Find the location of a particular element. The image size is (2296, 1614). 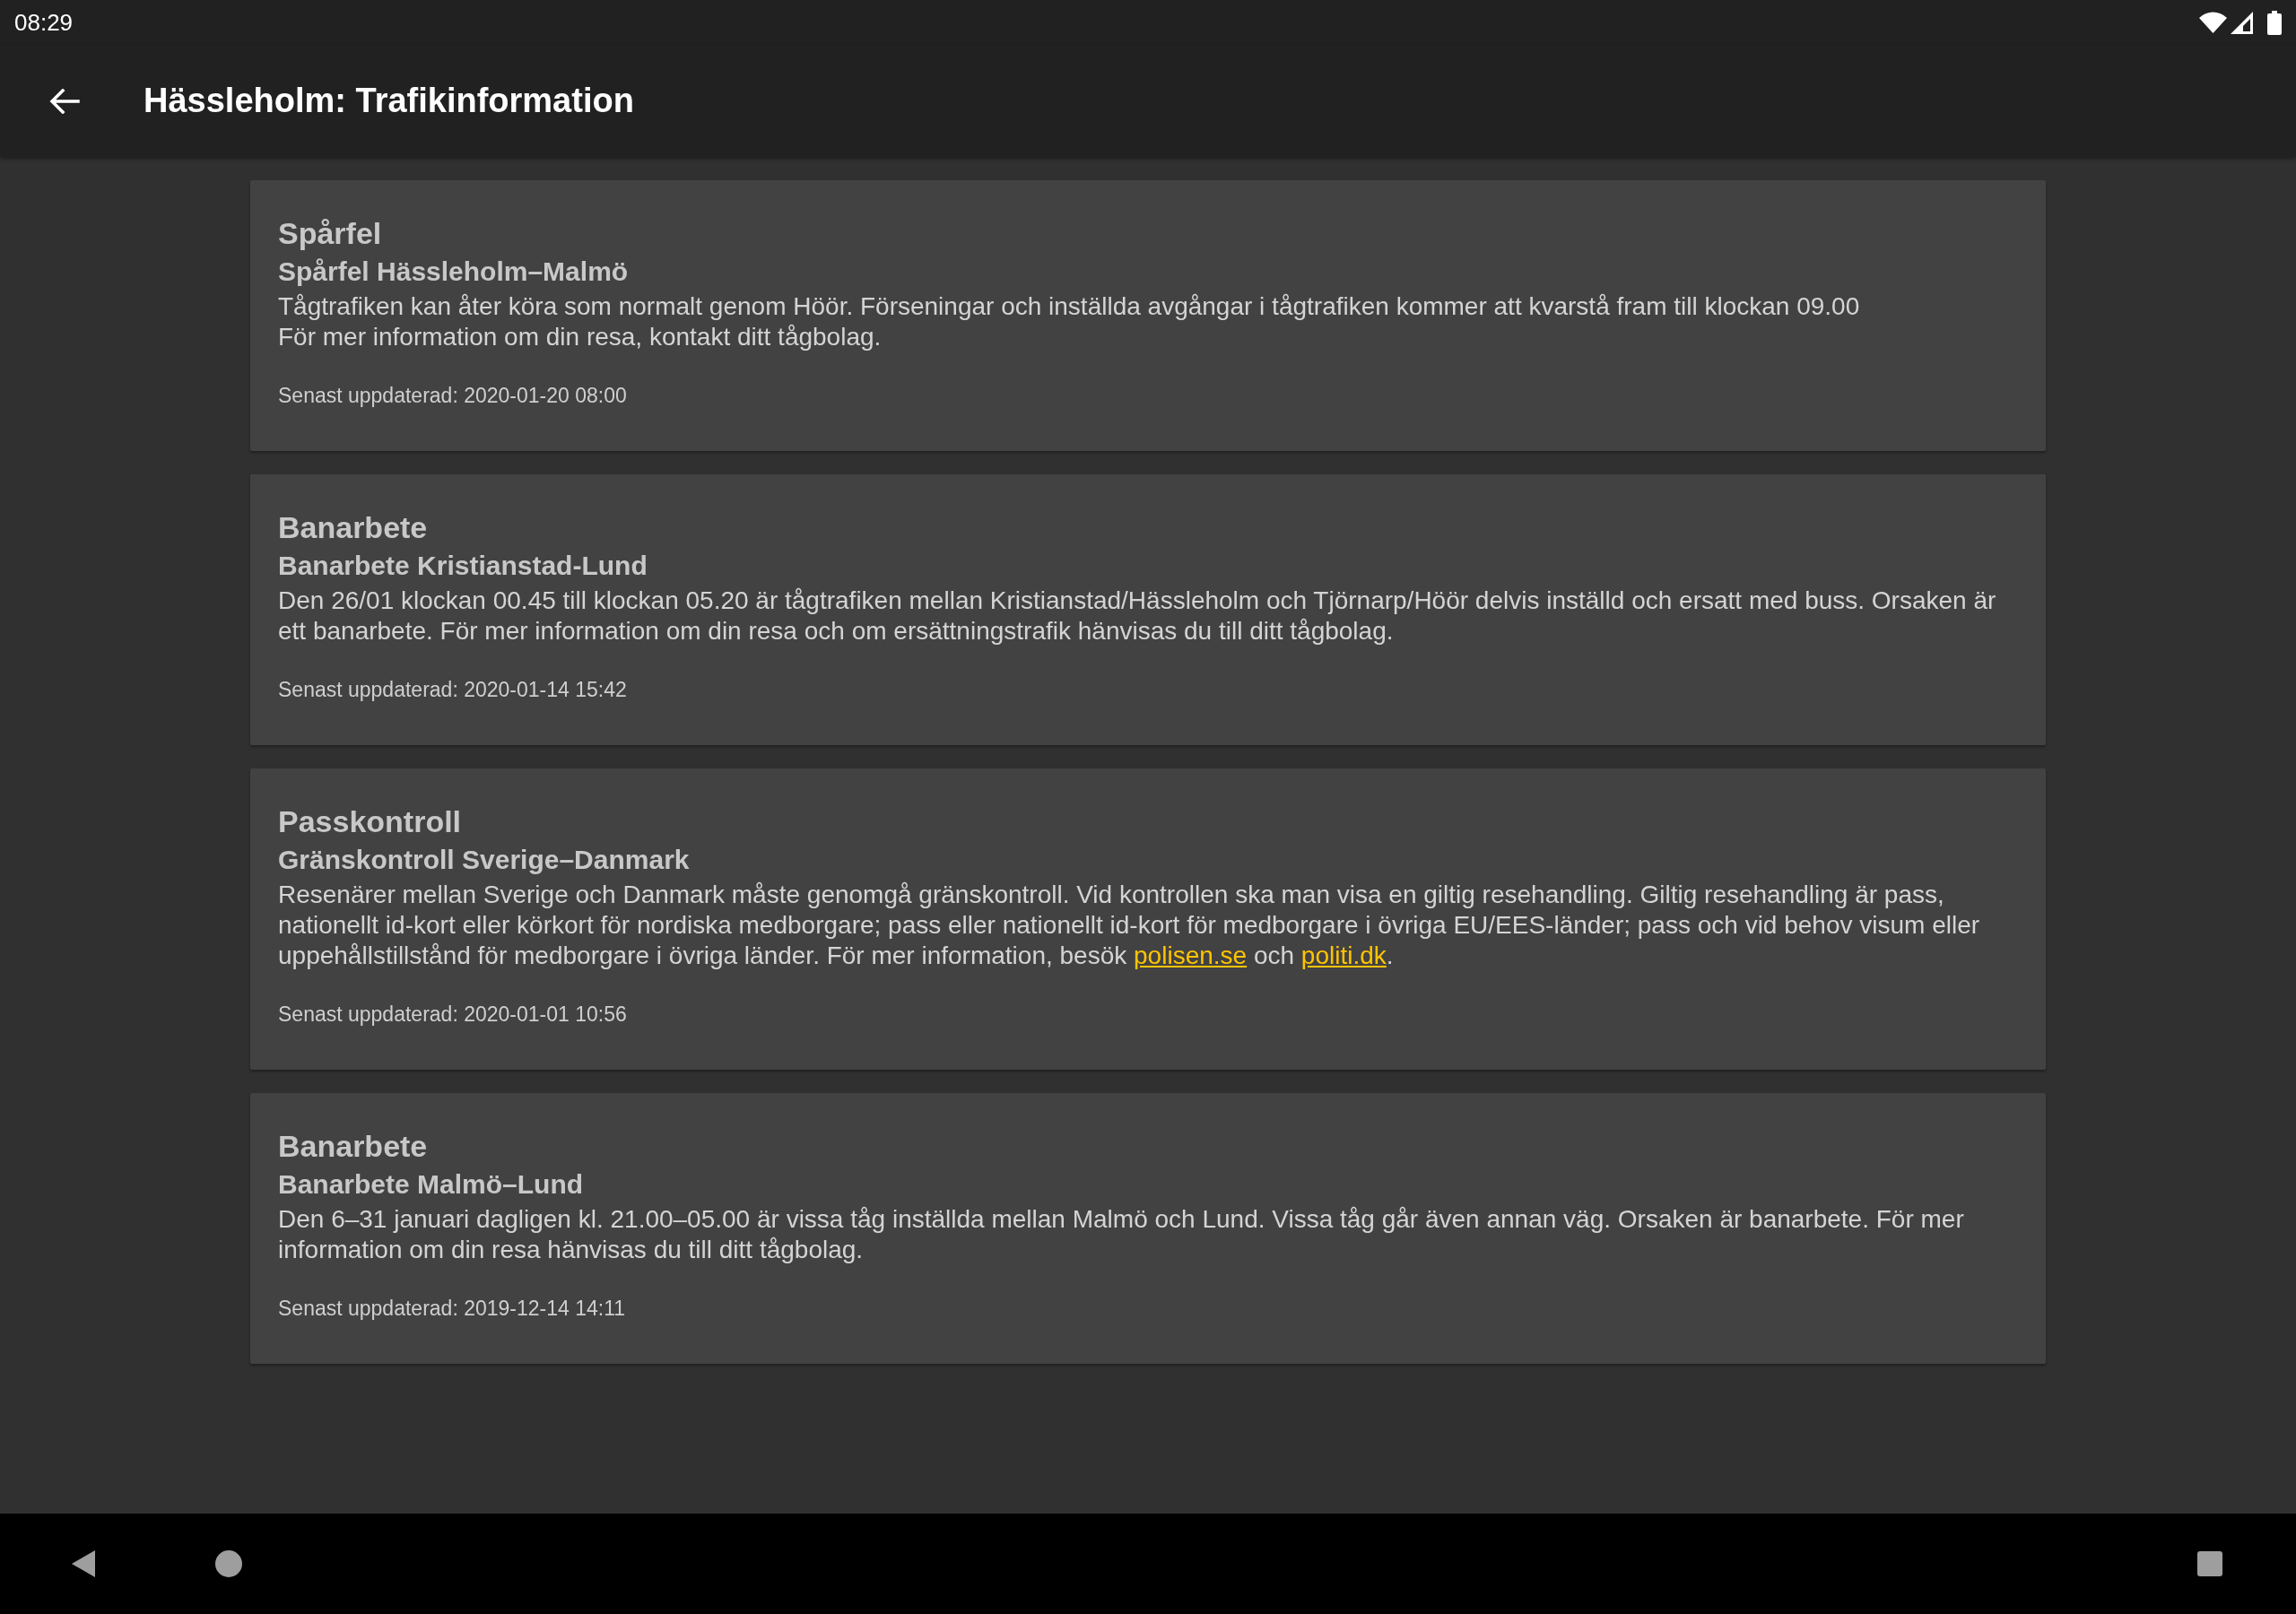

wifi-icon is located at coordinates (2213, 22).